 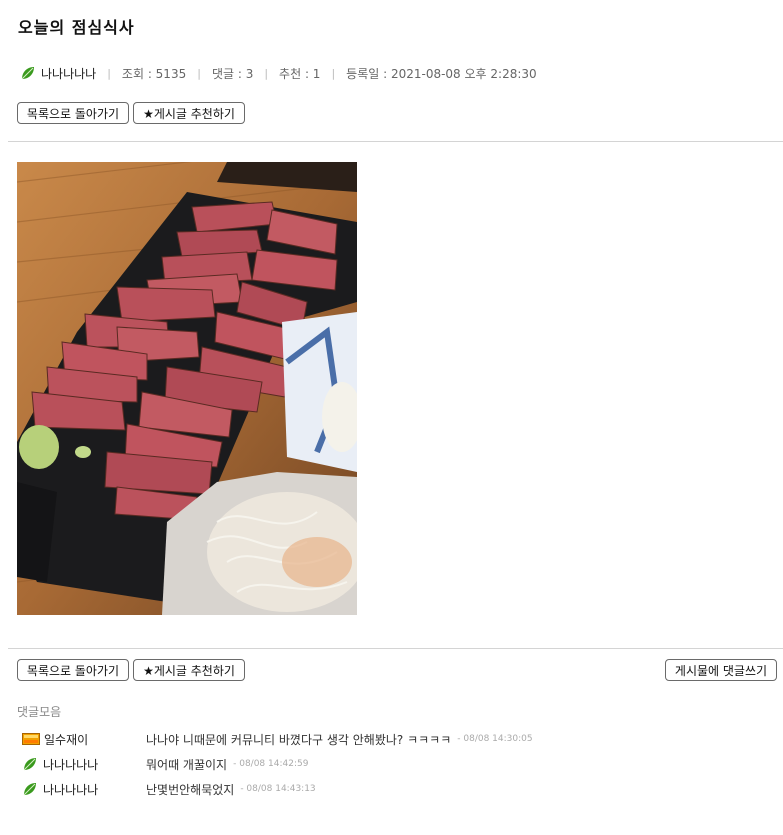 I want to click on post-author: 나나나나나, so click(x=58, y=73).